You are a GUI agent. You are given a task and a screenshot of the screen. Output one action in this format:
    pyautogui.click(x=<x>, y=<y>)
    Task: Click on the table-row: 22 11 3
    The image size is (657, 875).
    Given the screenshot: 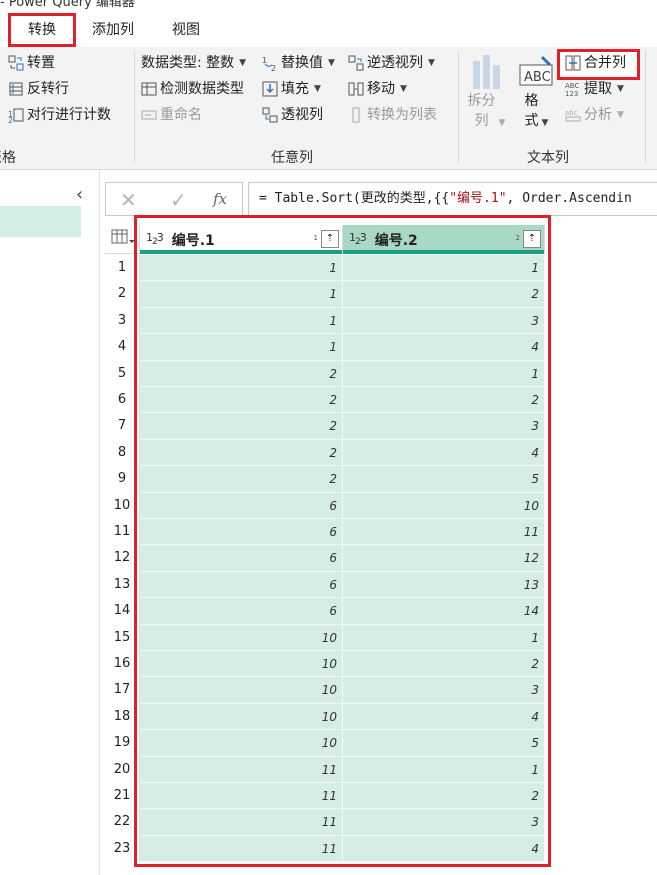 What is the action you would take?
    pyautogui.click(x=325, y=822)
    